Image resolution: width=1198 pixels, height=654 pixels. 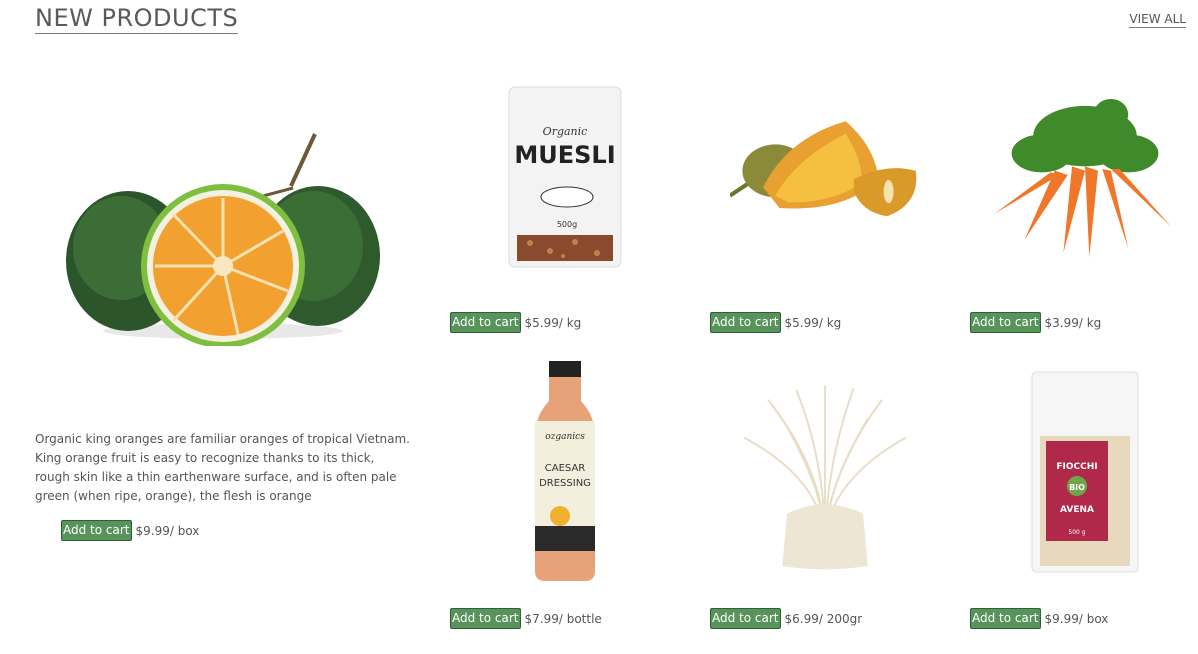 I want to click on product-card-enoki-mushroom: Add to cart $6.99/ 200gr, so click(x=825, y=497).